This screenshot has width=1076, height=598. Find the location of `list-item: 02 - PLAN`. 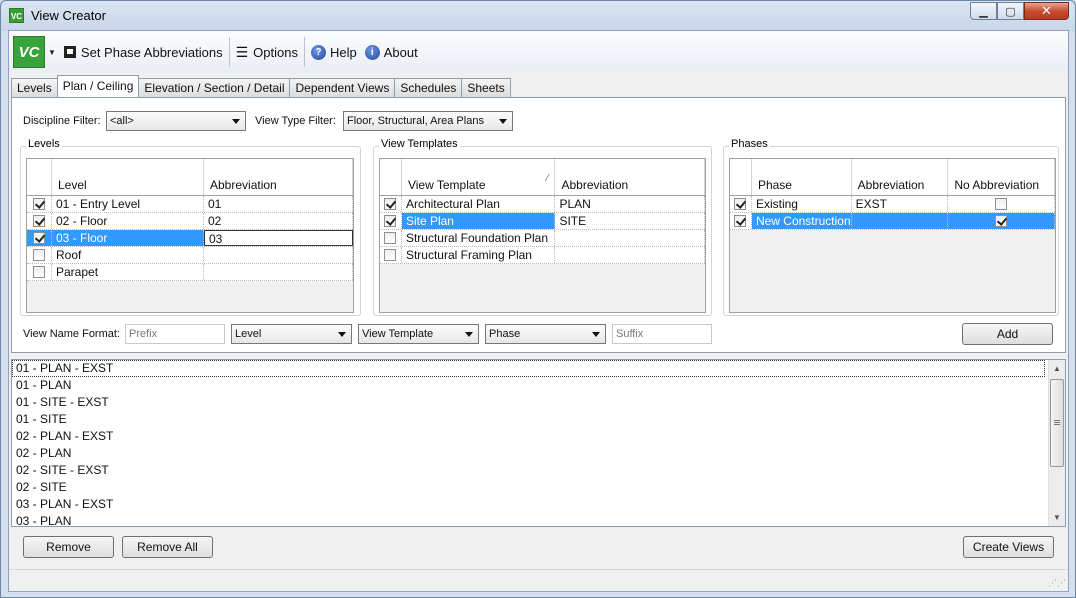

list-item: 02 - PLAN is located at coordinates (538, 453).